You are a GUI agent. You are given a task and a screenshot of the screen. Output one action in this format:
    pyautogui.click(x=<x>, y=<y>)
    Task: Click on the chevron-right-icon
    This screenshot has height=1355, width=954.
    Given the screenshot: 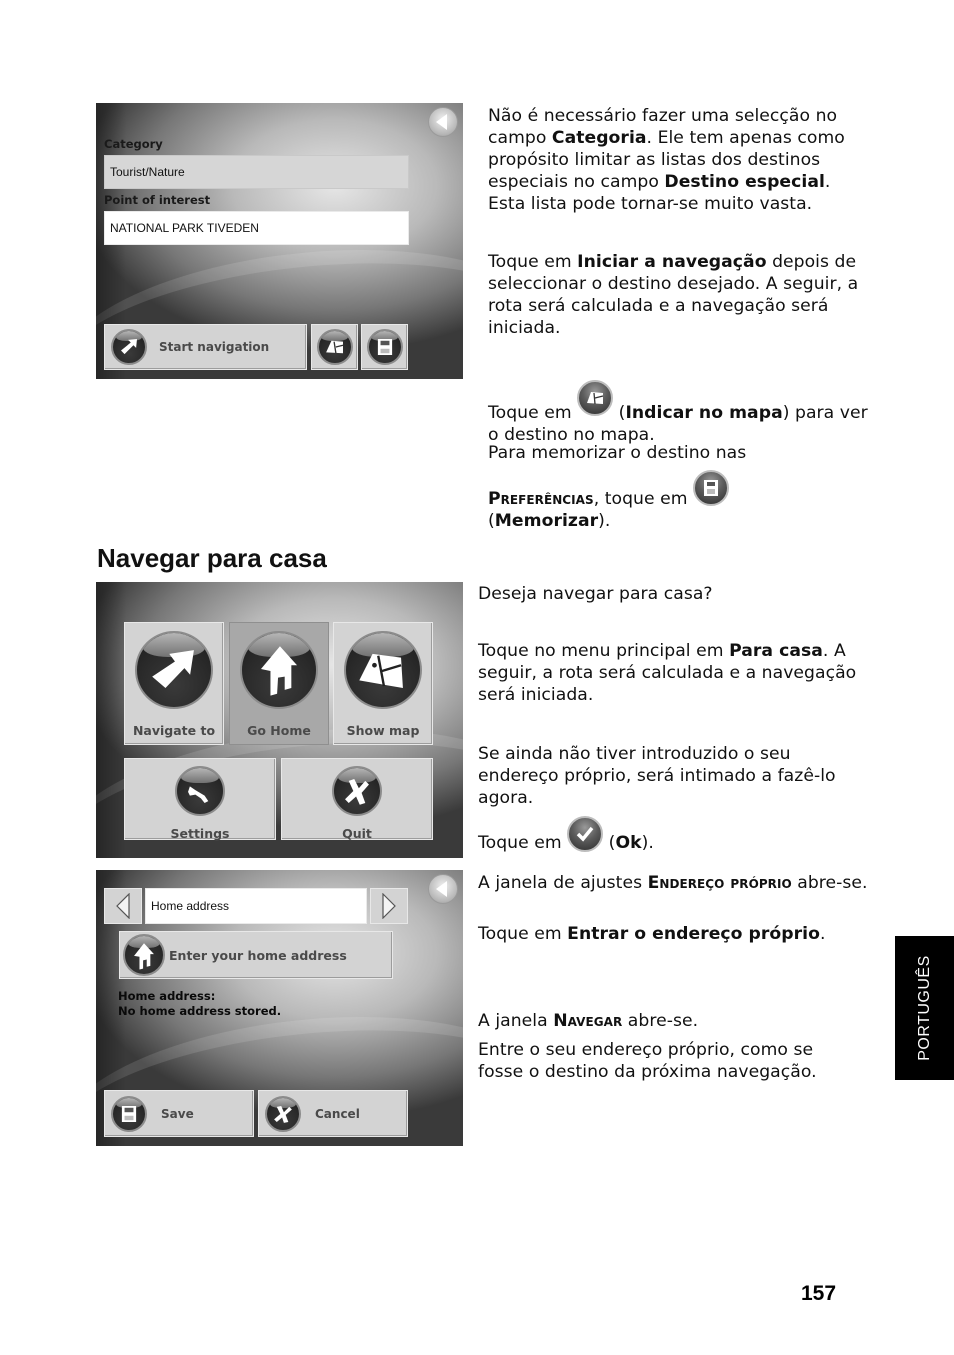 What is the action you would take?
    pyautogui.click(x=389, y=906)
    